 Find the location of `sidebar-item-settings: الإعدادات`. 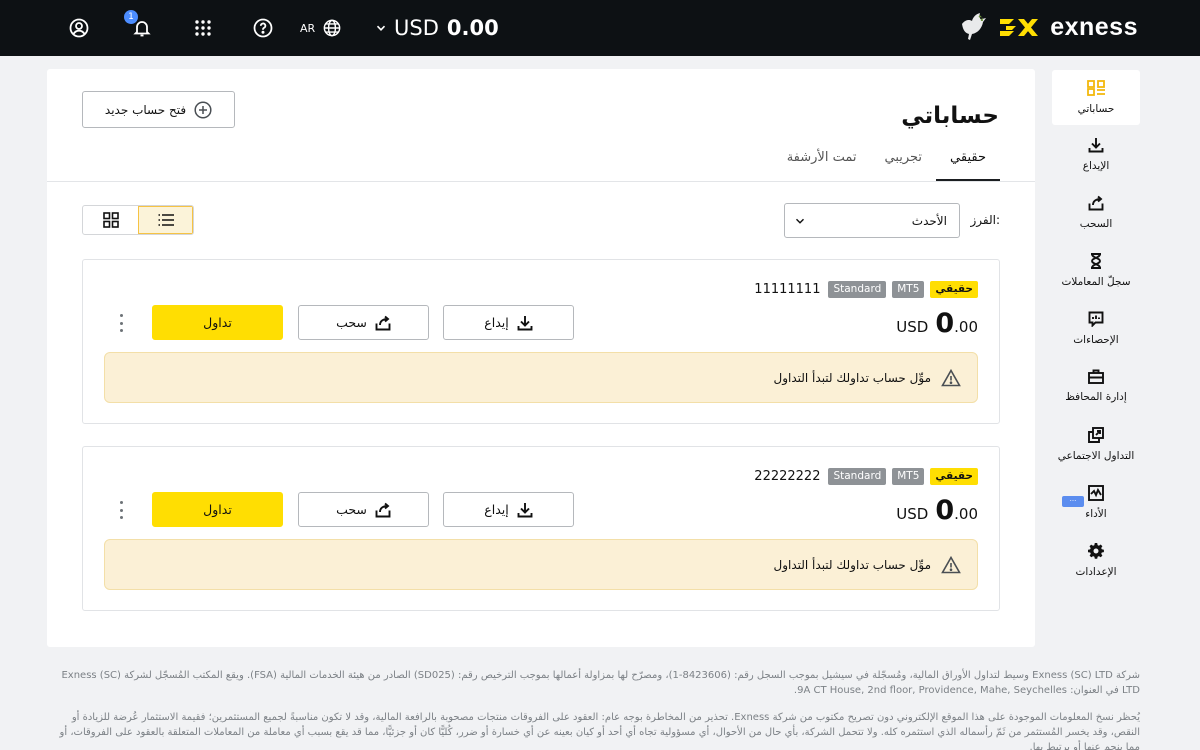

sidebar-item-settings: الإعدادات is located at coordinates (1096, 560).